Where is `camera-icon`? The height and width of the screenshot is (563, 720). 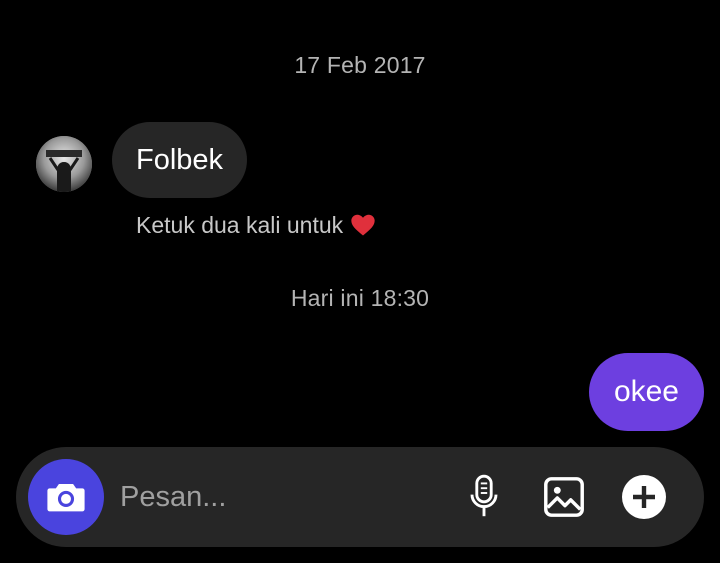 camera-icon is located at coordinates (66, 497).